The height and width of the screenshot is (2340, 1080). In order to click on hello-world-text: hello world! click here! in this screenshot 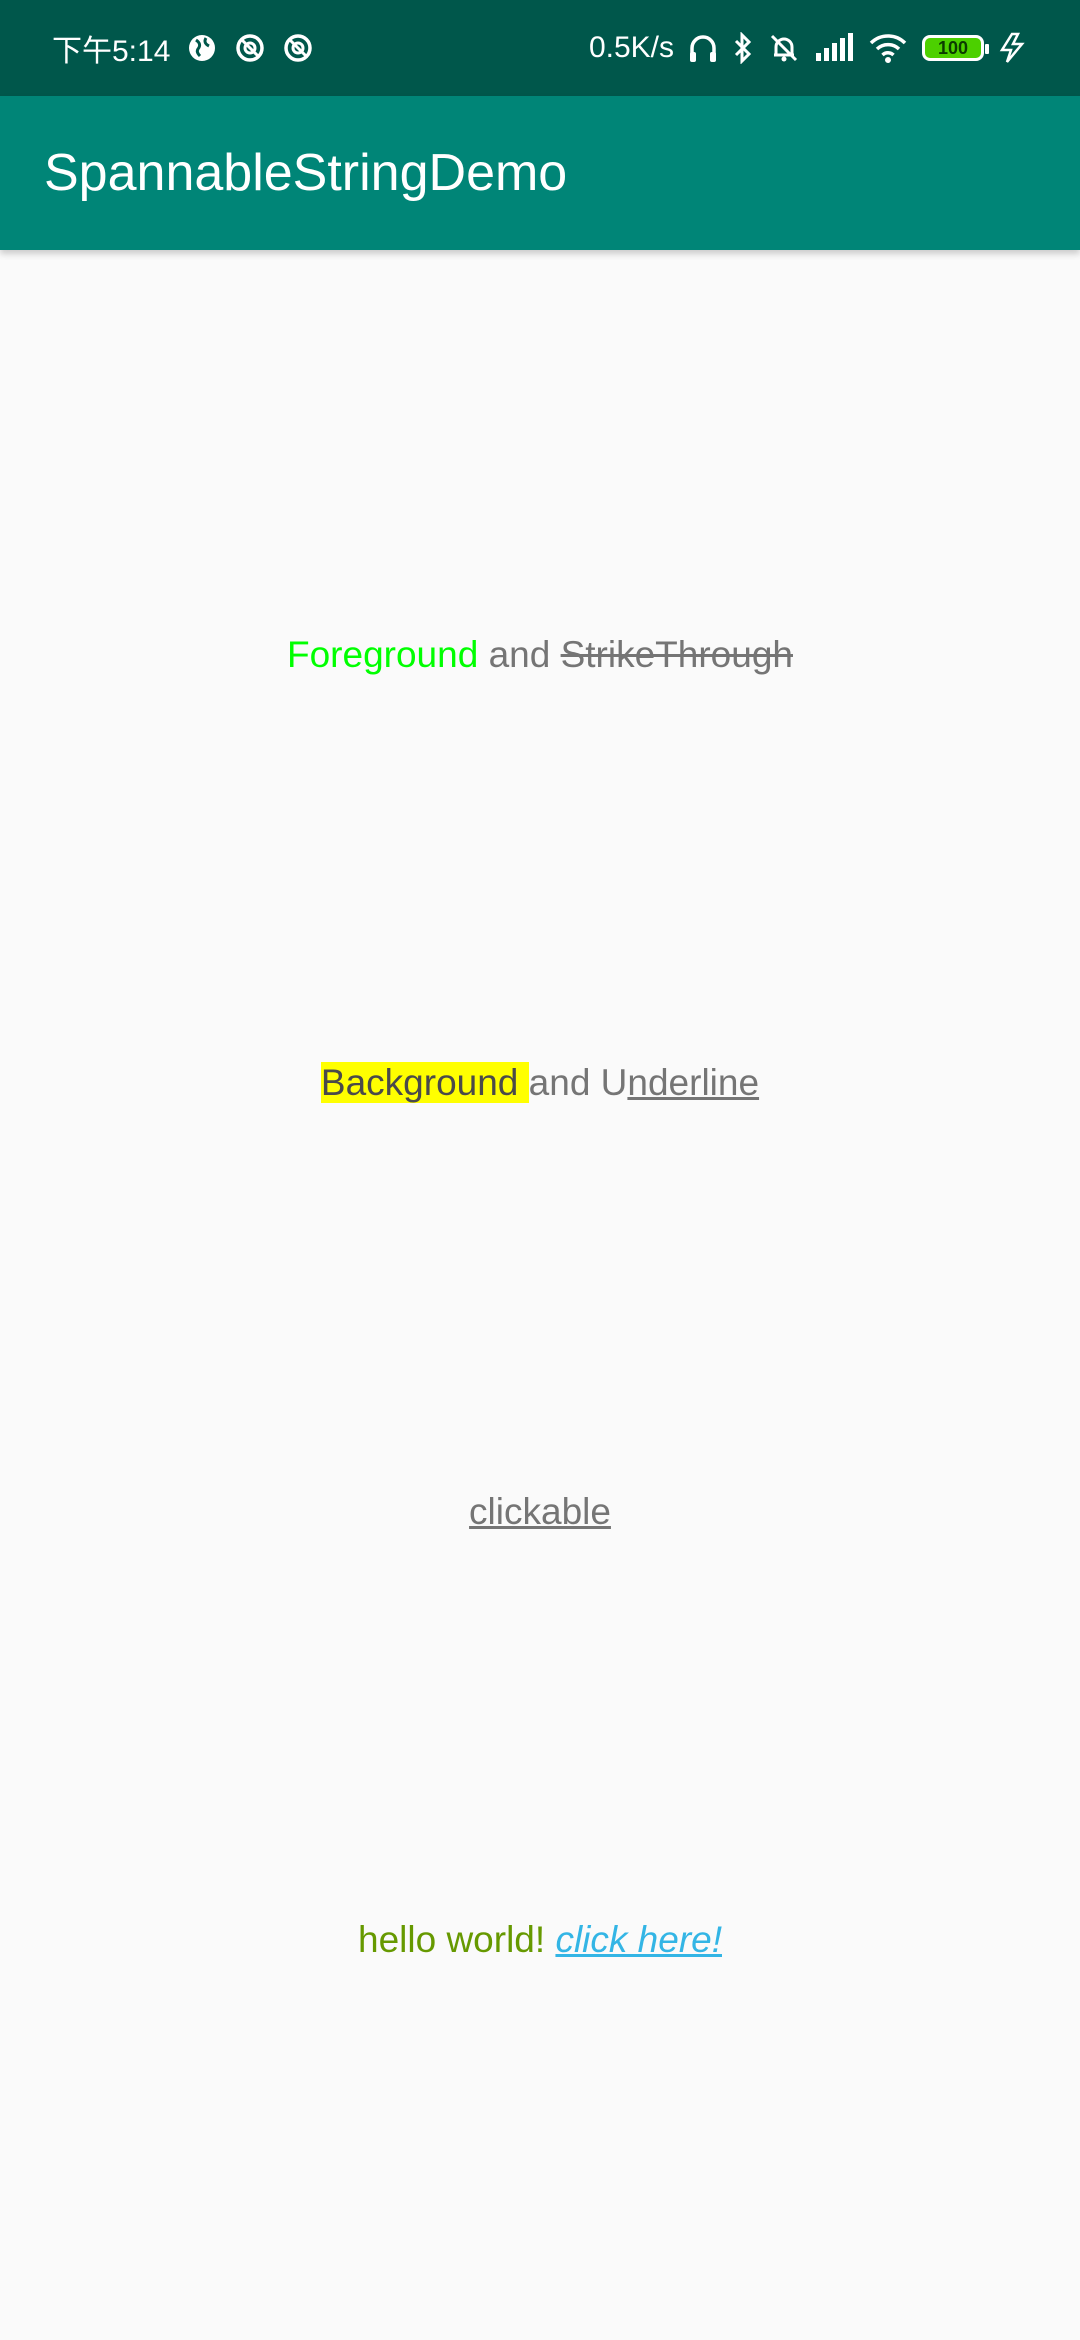, I will do `click(540, 1940)`.